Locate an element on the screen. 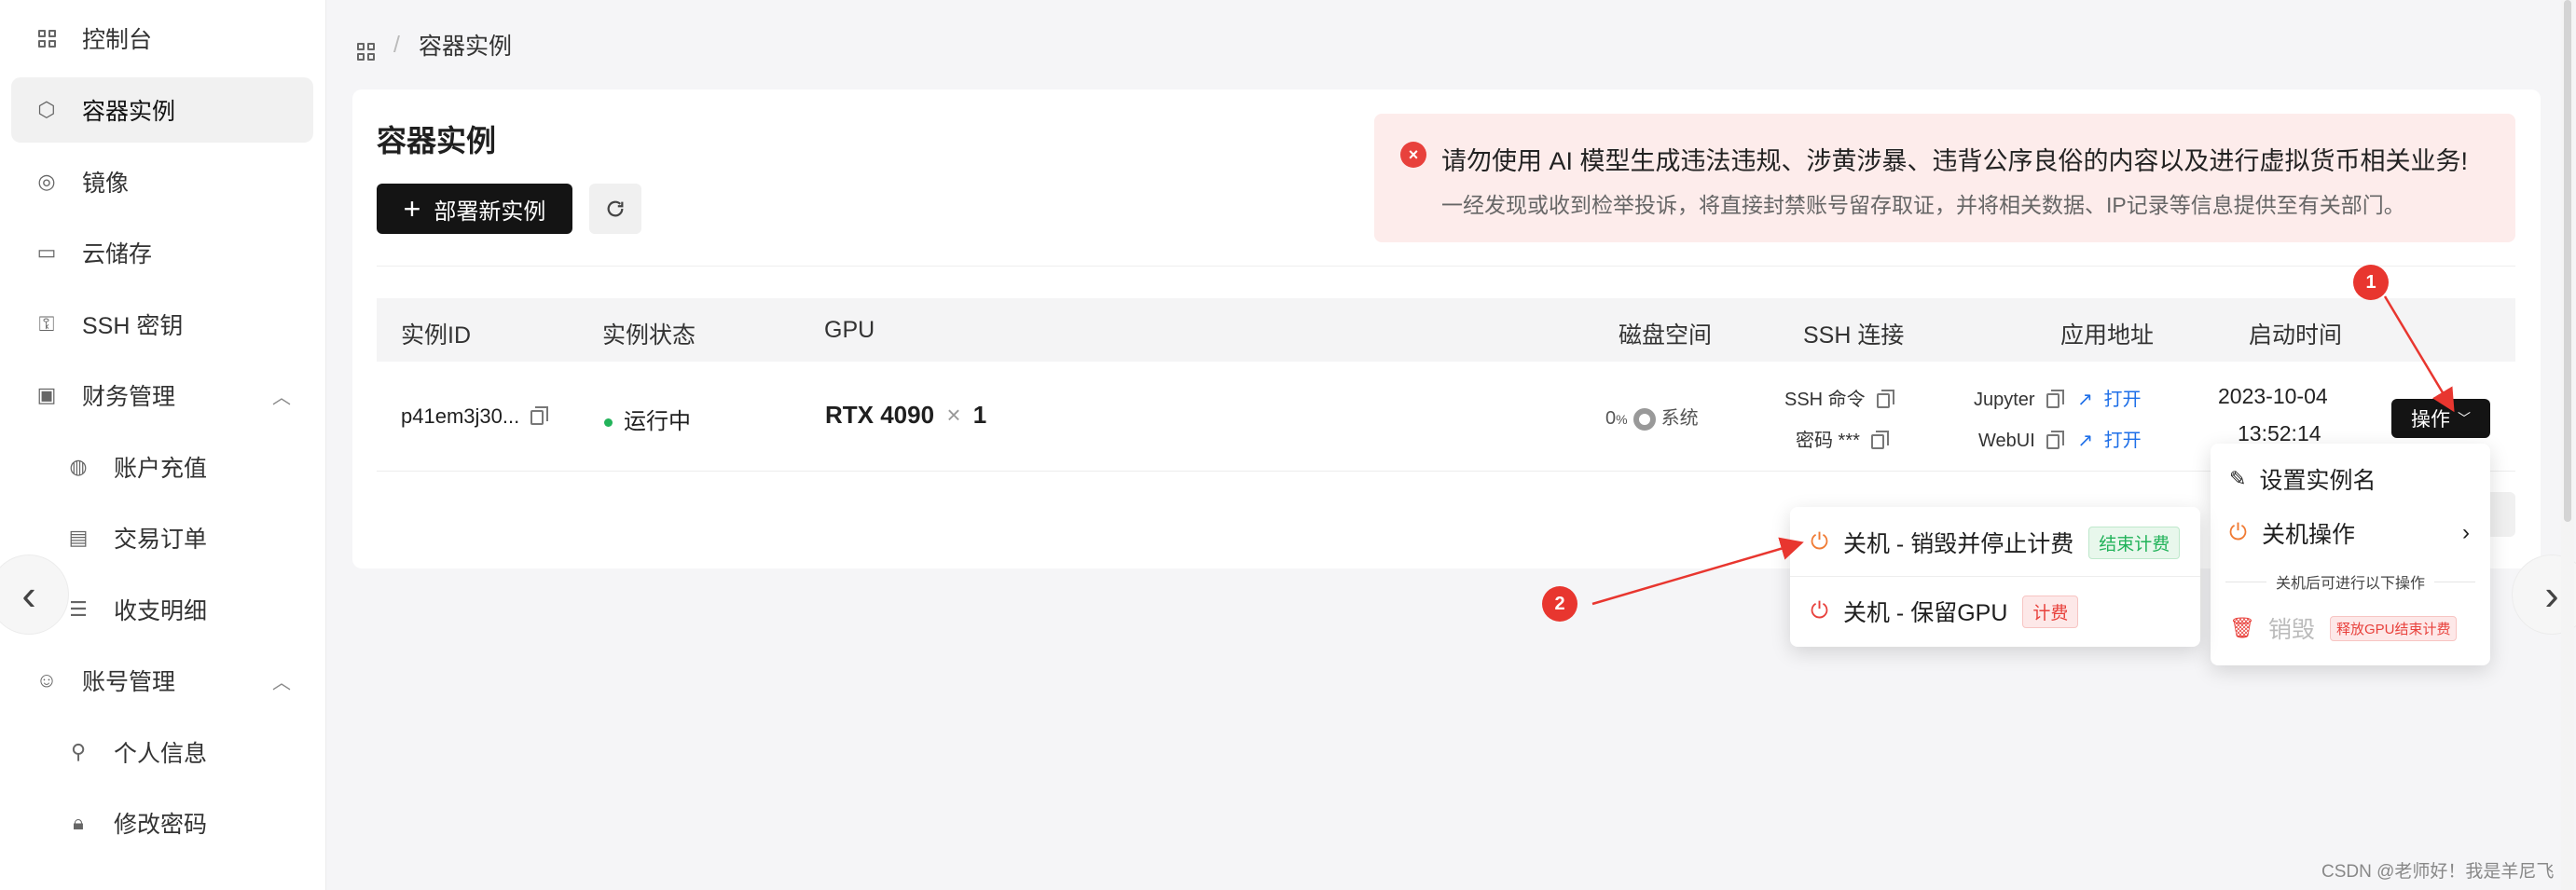  scrollbar is located at coordinates (2567, 445).